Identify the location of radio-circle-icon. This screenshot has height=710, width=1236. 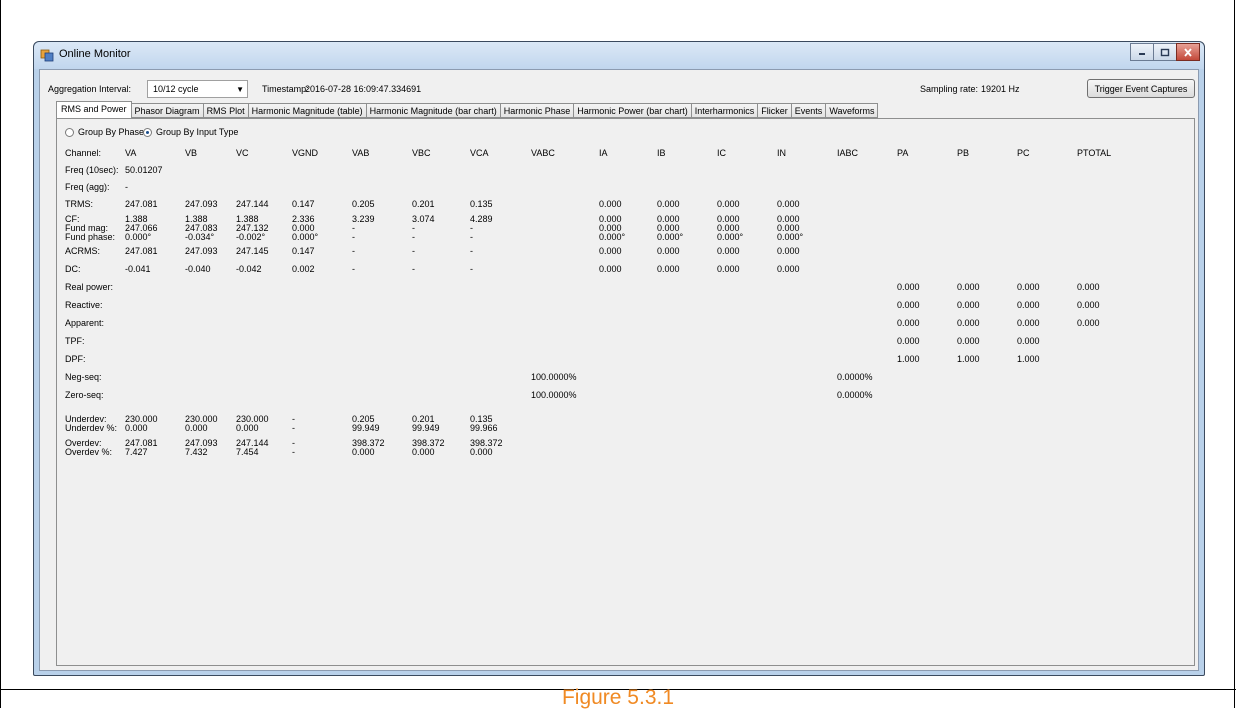
(69, 132).